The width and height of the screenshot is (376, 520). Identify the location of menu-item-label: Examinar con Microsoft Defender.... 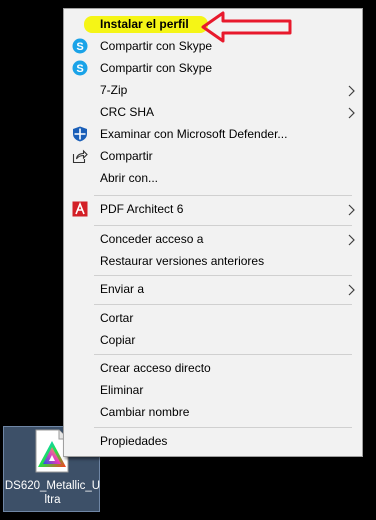
(194, 134).